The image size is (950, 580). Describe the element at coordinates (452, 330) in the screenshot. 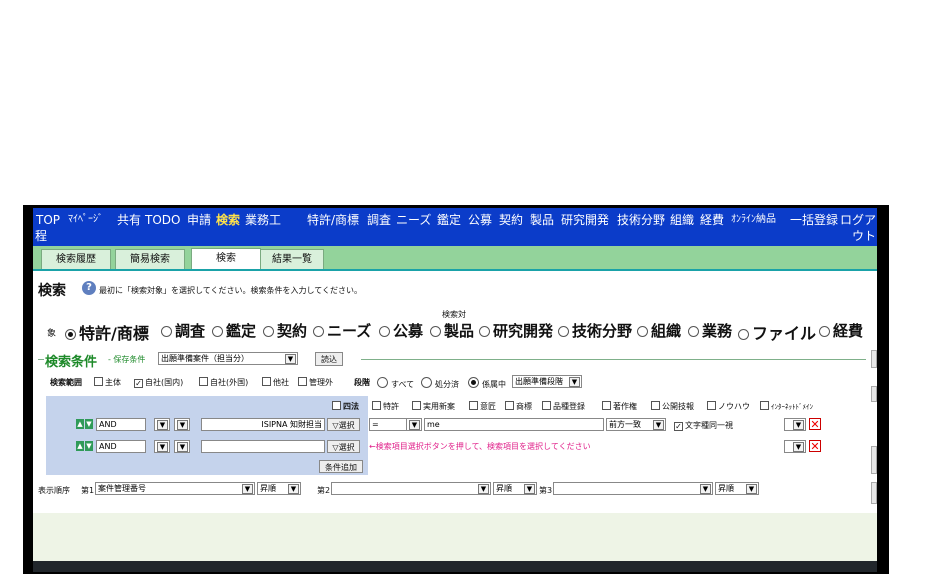

I see `category-product: 製品` at that location.